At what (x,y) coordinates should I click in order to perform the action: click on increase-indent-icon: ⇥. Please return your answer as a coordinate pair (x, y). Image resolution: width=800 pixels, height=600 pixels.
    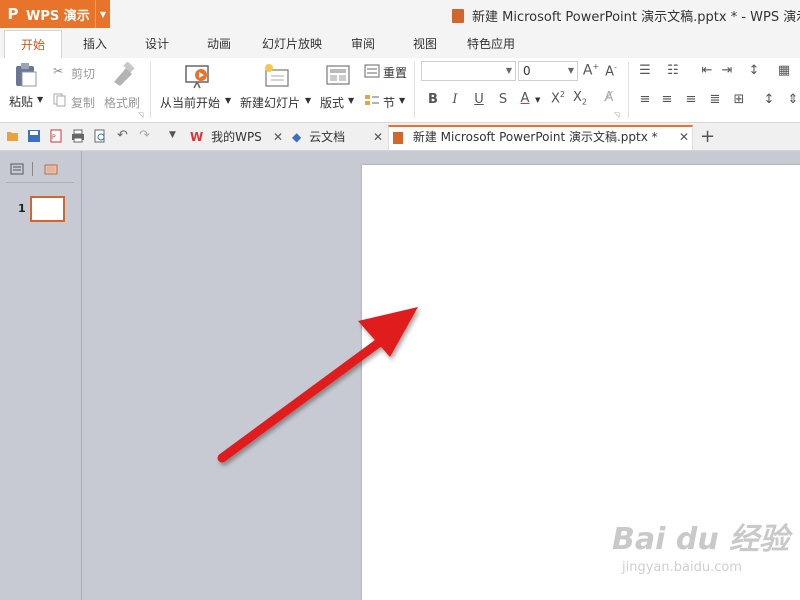
    Looking at the image, I should click on (727, 70).